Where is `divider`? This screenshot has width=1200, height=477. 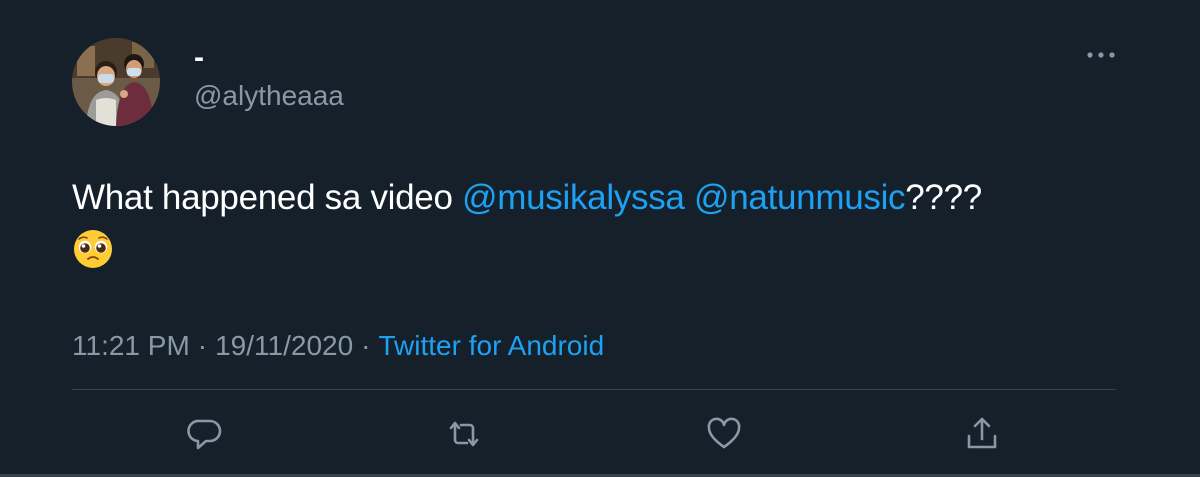
divider is located at coordinates (594, 389).